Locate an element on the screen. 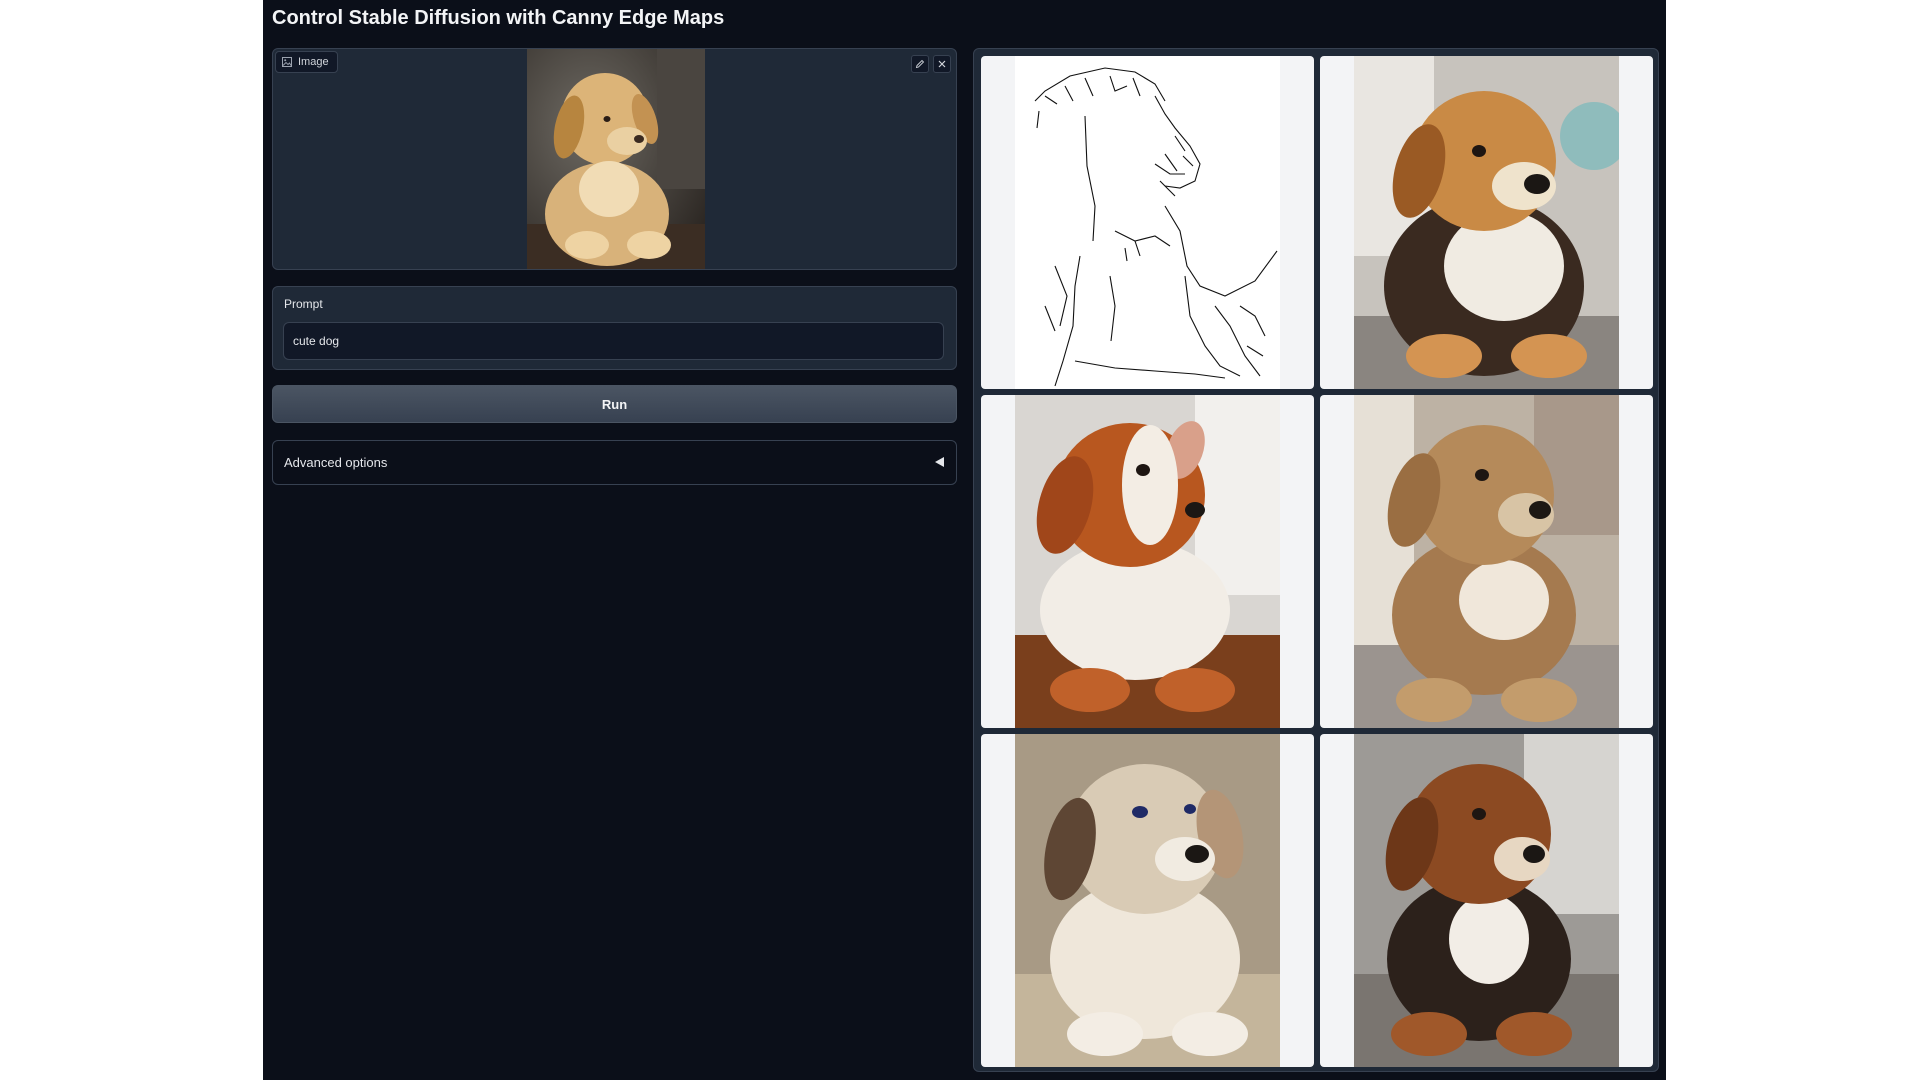  advanced-options-accordion: Advanced options is located at coordinates (614, 462).